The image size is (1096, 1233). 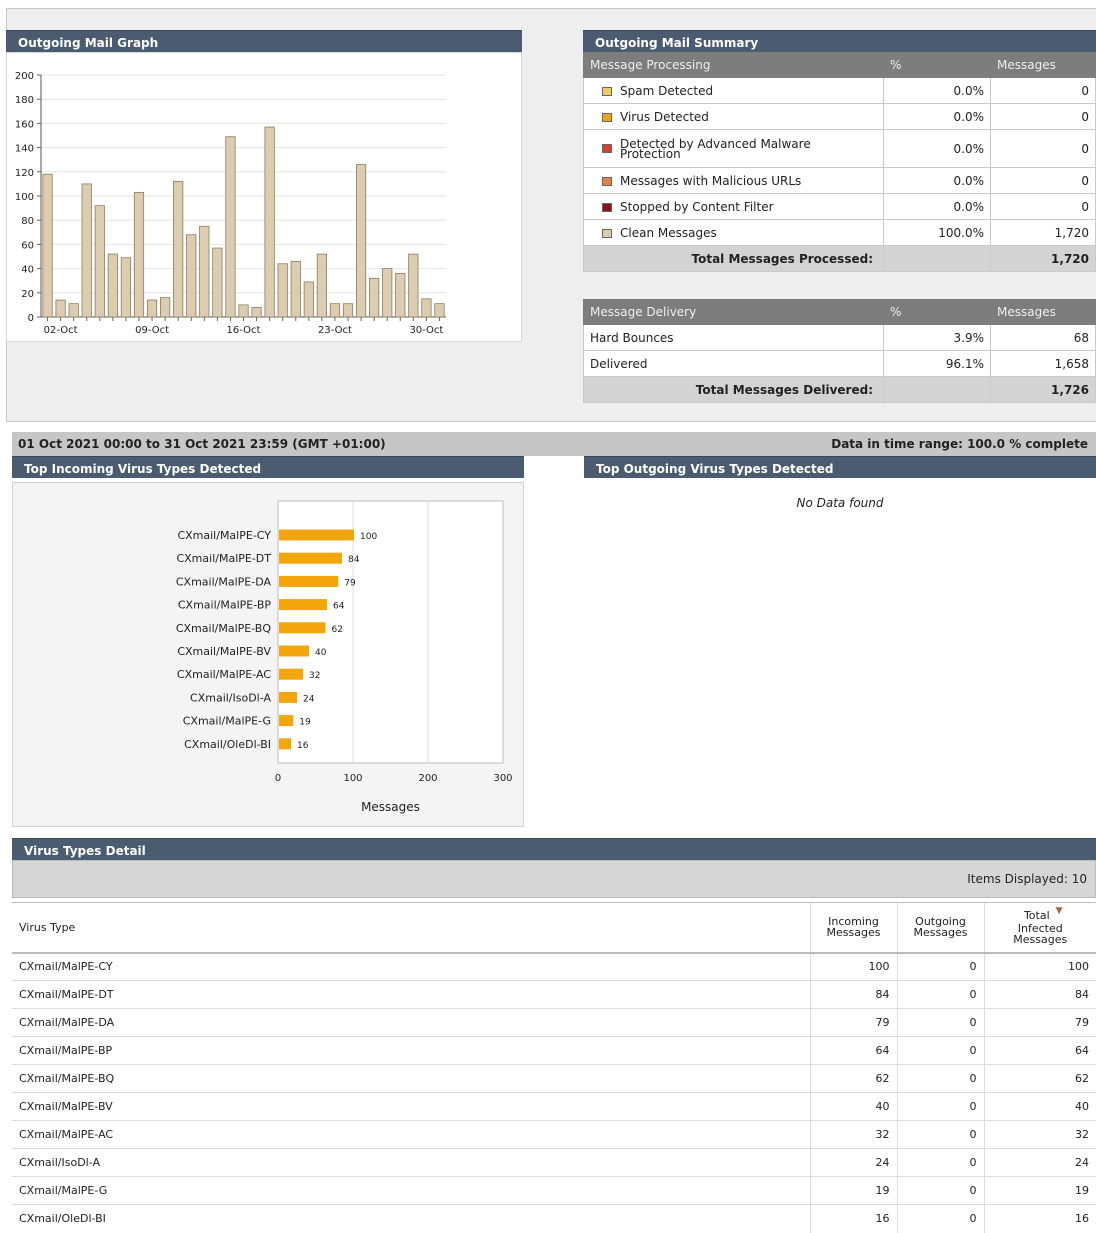 I want to click on incoming-cell: 40, so click(x=853, y=1106).